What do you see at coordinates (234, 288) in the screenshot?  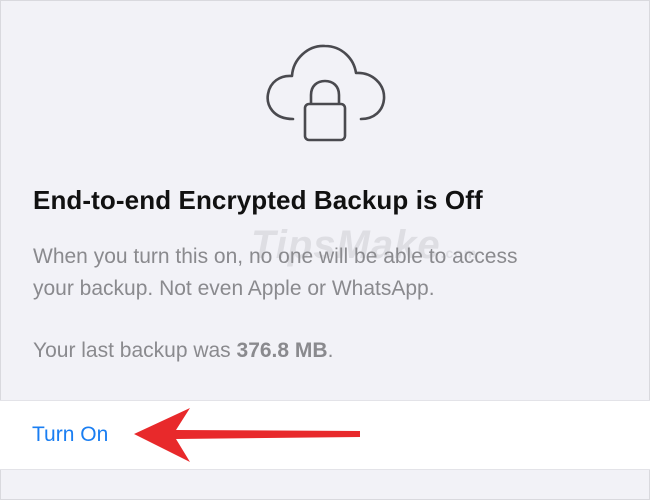 I see `description-line-2: your backup. Not even Apple or WhatsApp.` at bounding box center [234, 288].